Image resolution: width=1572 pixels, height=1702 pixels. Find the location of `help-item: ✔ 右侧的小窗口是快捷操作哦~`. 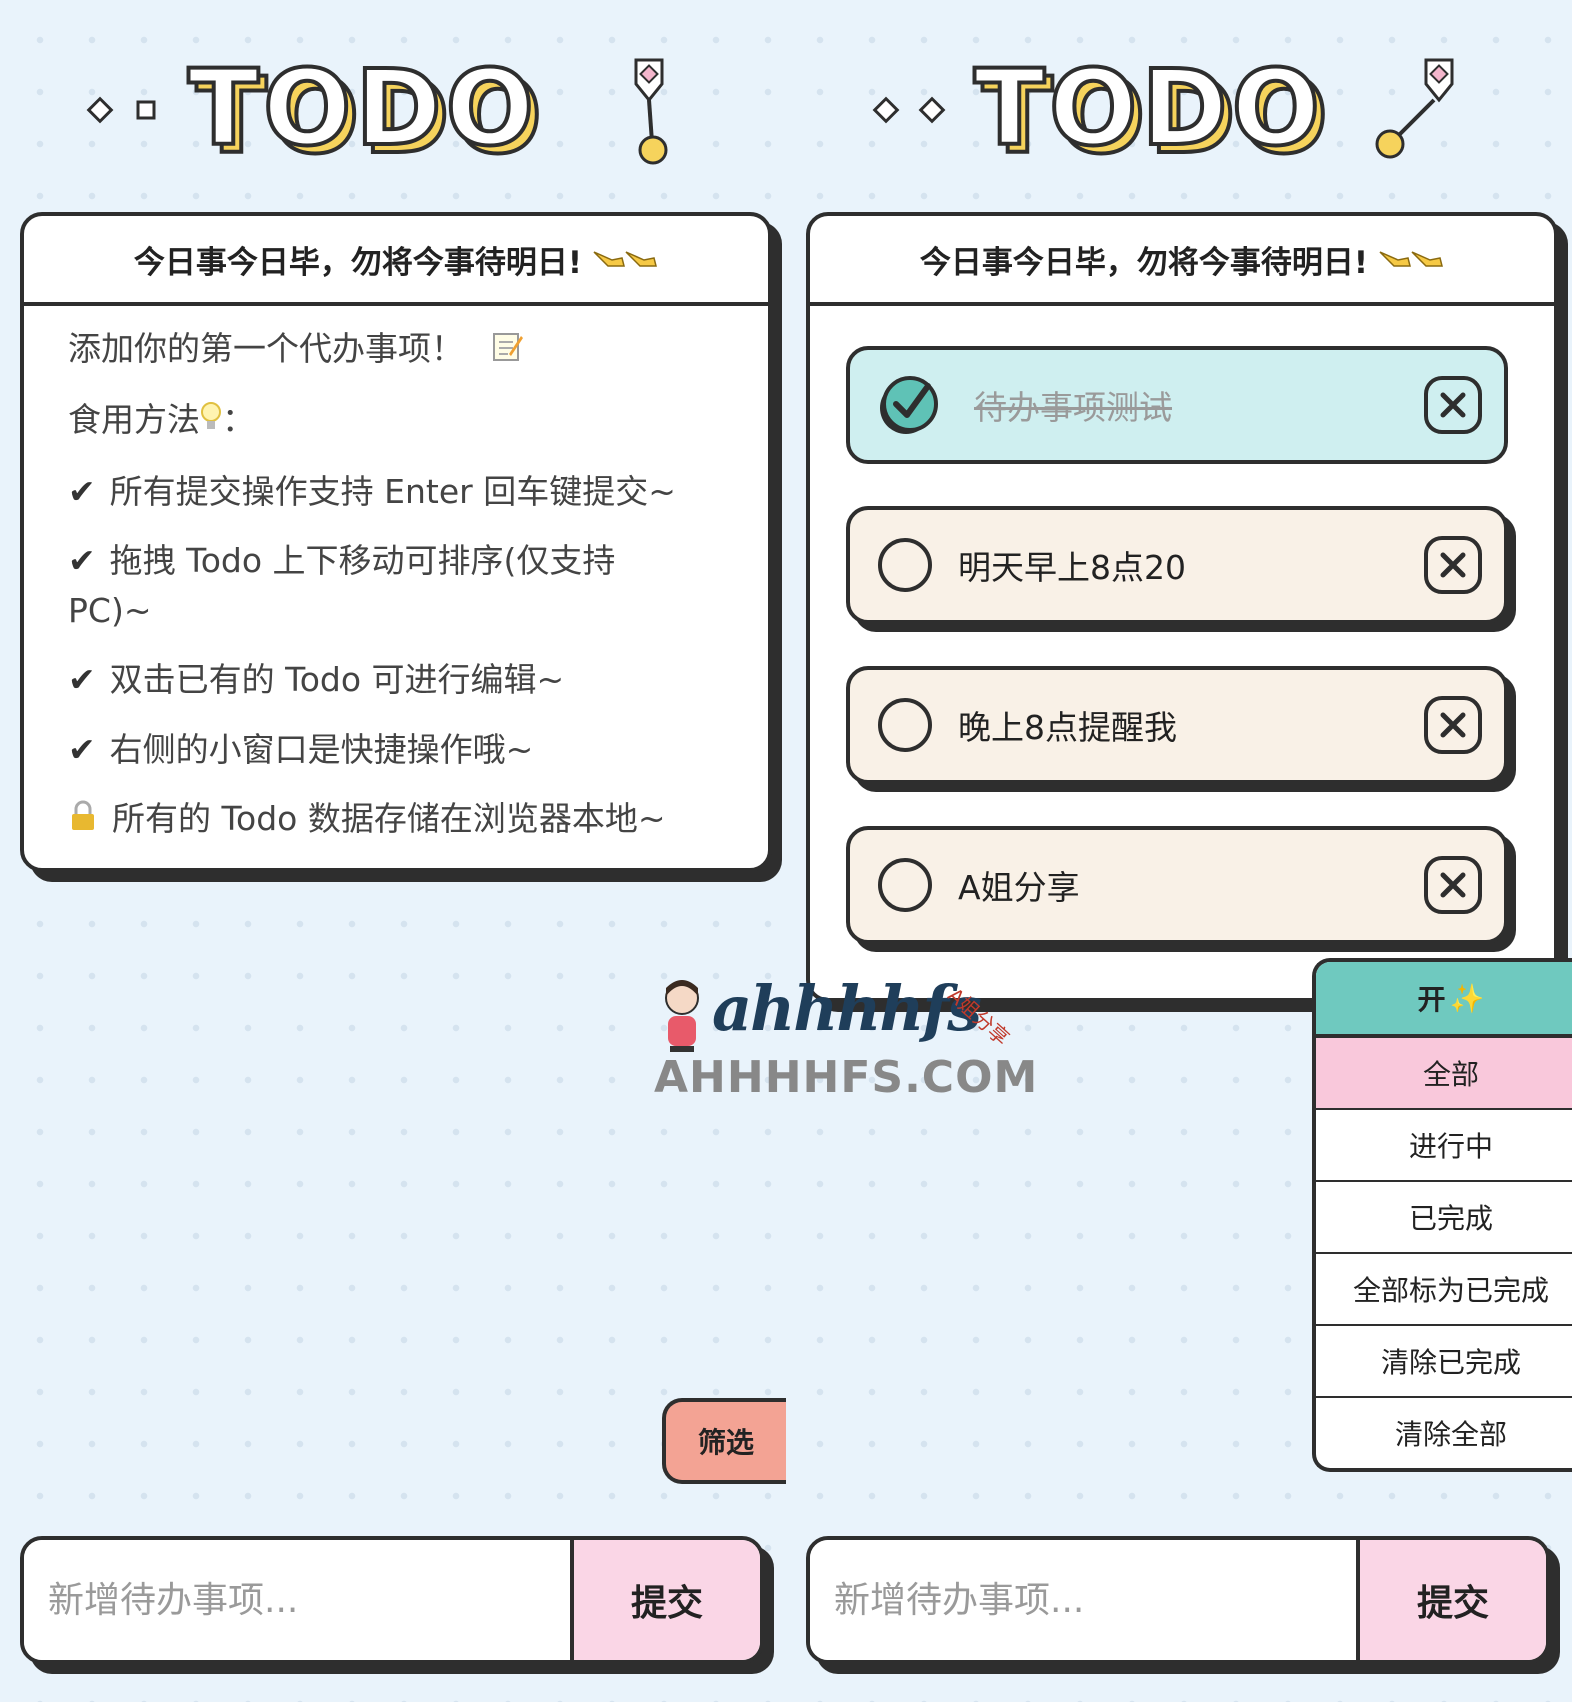

help-item: ✔ 右侧的小窗口是快捷操作哦~ is located at coordinates (418, 750).